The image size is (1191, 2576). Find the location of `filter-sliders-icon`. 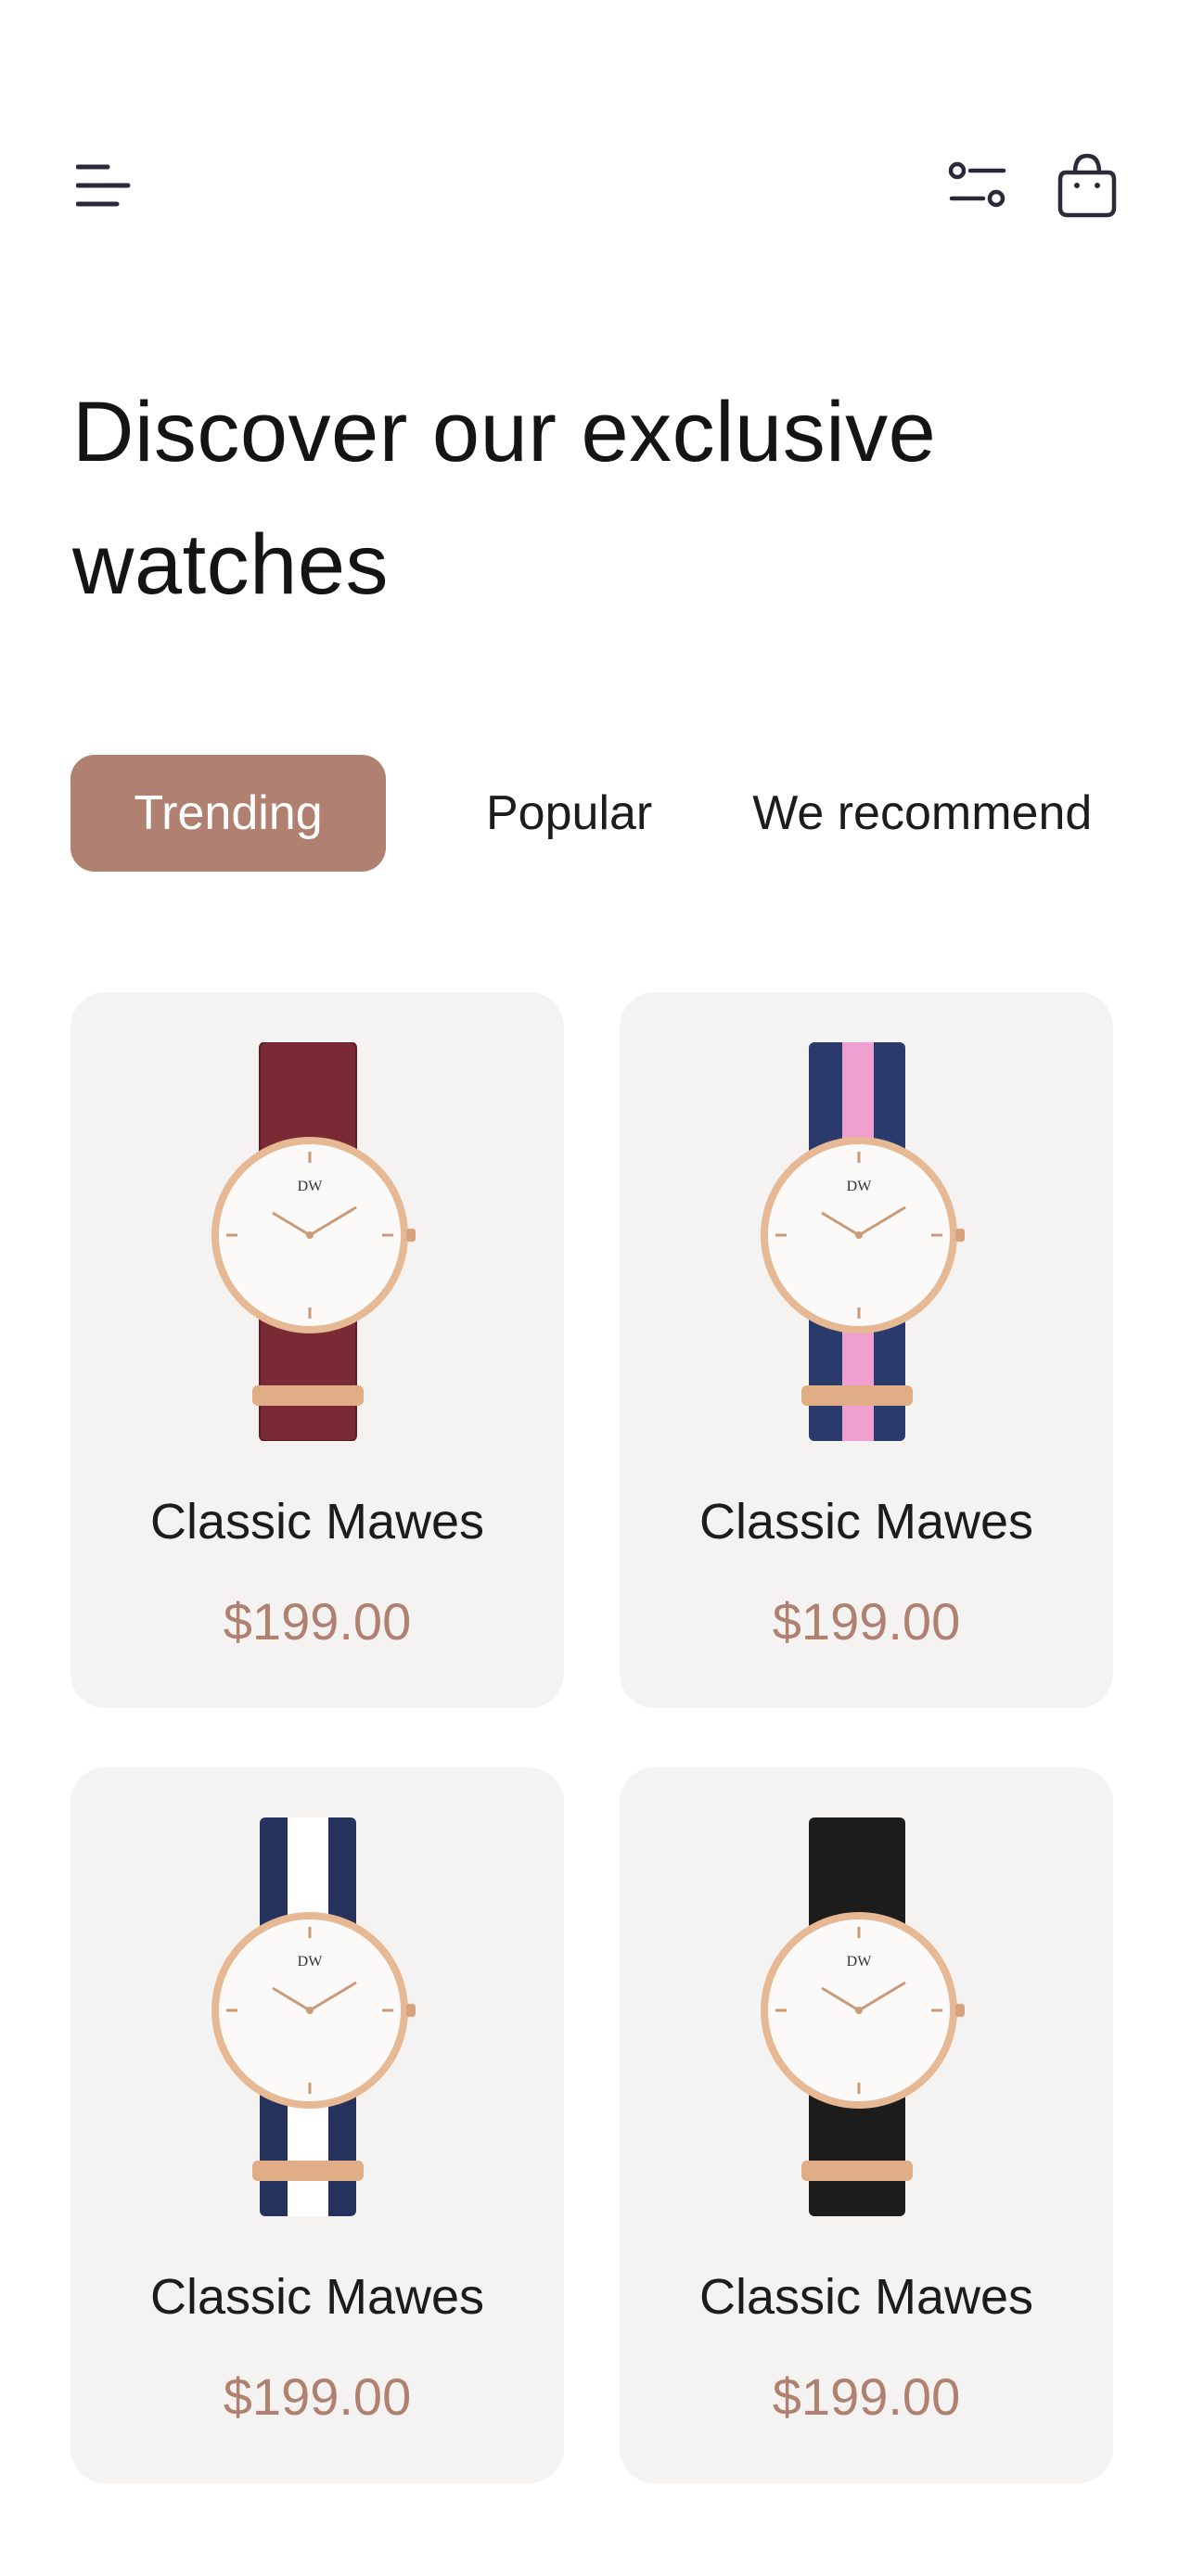

filter-sliders-icon is located at coordinates (977, 185).